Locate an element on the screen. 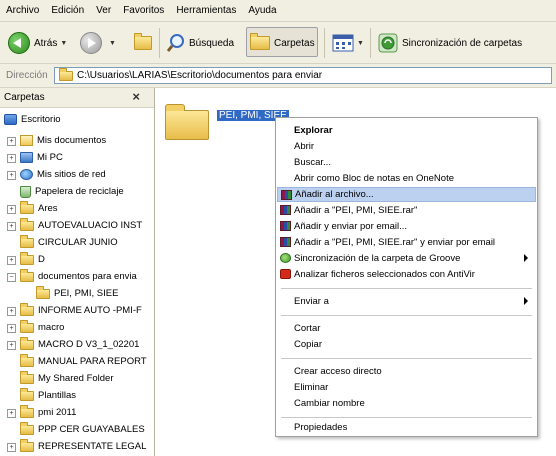  menu-item-copiar: Copiar is located at coordinates (406, 344).